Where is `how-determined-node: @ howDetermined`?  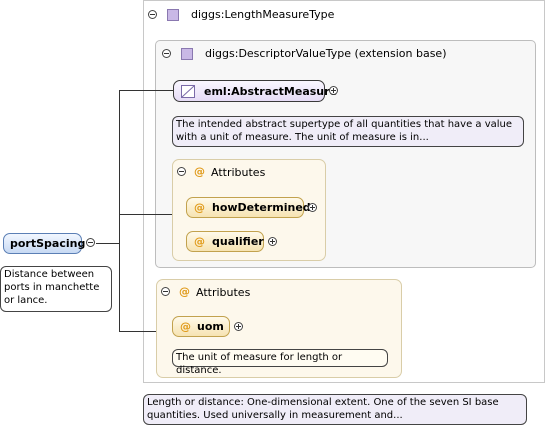
how-determined-node: @ howDetermined is located at coordinates (248, 207).